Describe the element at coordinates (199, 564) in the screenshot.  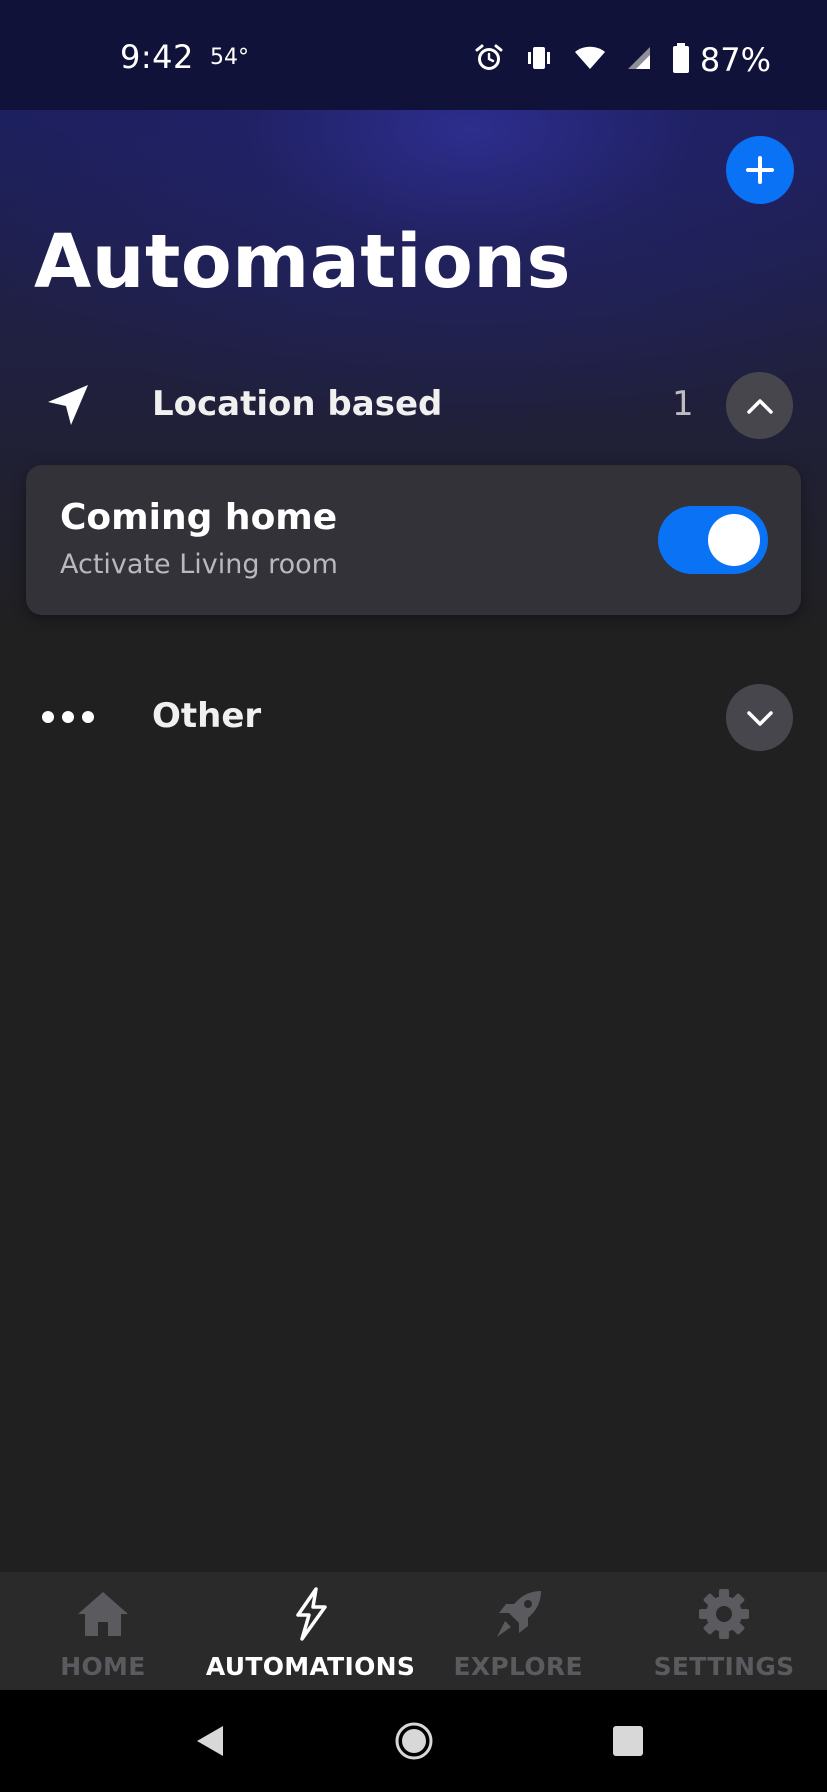
I see `automation-subtitle: Activate Living room` at that location.